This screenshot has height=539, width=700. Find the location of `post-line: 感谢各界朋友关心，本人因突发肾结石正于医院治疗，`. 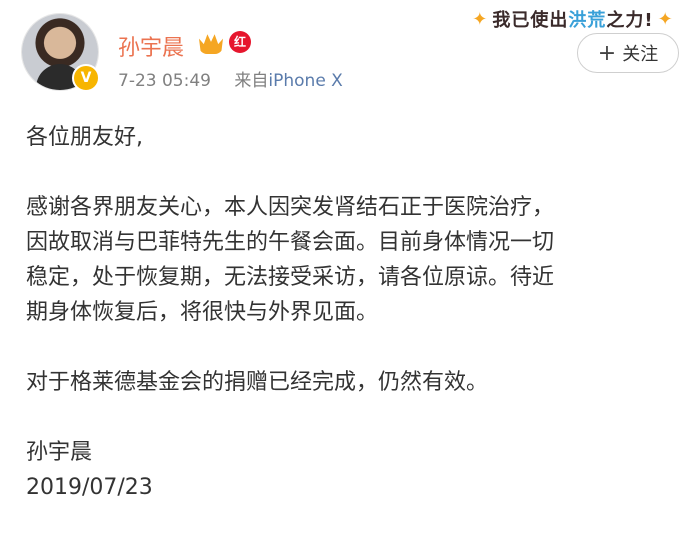

post-line: 感谢各界朋友关心，本人因突发肾结石正于医院治疗， is located at coordinates (290, 207).